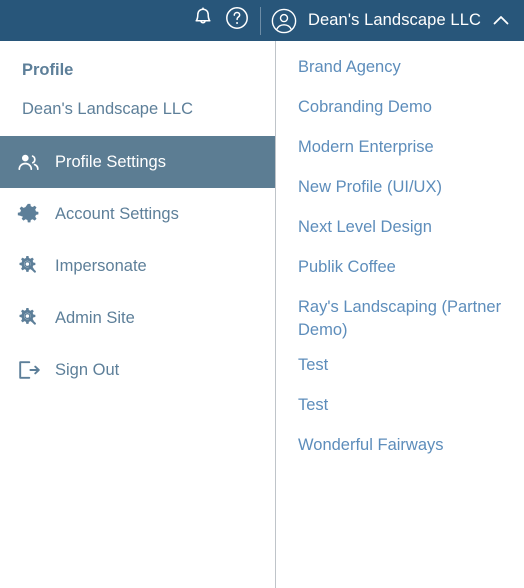  I want to click on bell-icon, so click(203, 20).